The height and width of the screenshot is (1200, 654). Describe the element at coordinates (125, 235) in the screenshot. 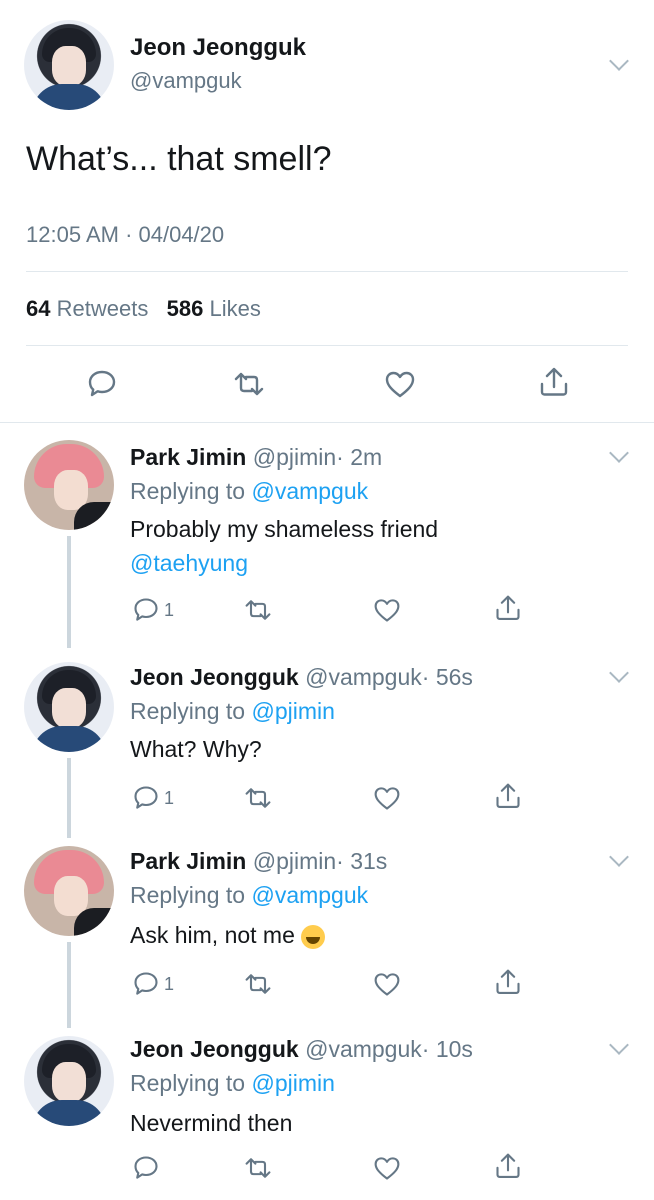

I see `tweet-timestamp: 12:05 AM · 04/04/20` at that location.